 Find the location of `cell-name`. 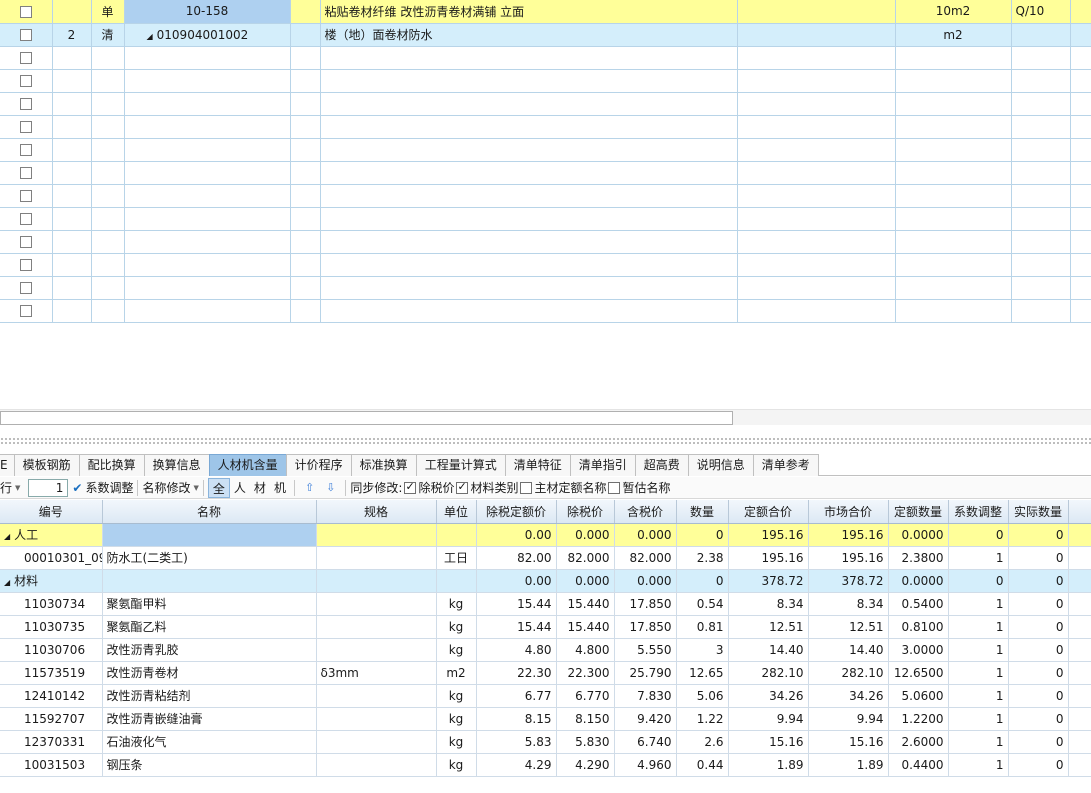

cell-name is located at coordinates (209, 581).